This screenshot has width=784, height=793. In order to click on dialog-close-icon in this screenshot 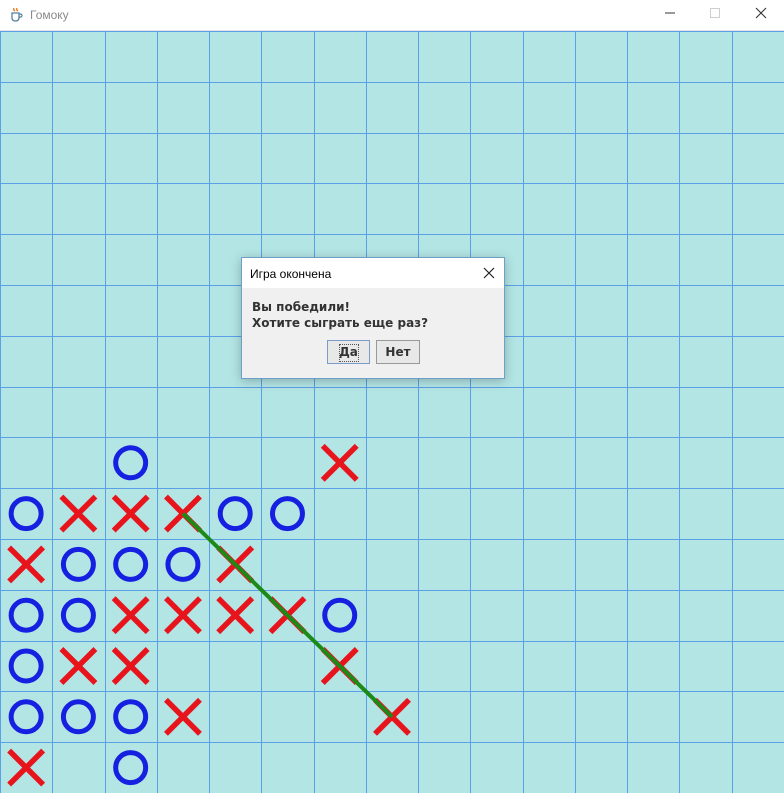, I will do `click(489, 273)`.